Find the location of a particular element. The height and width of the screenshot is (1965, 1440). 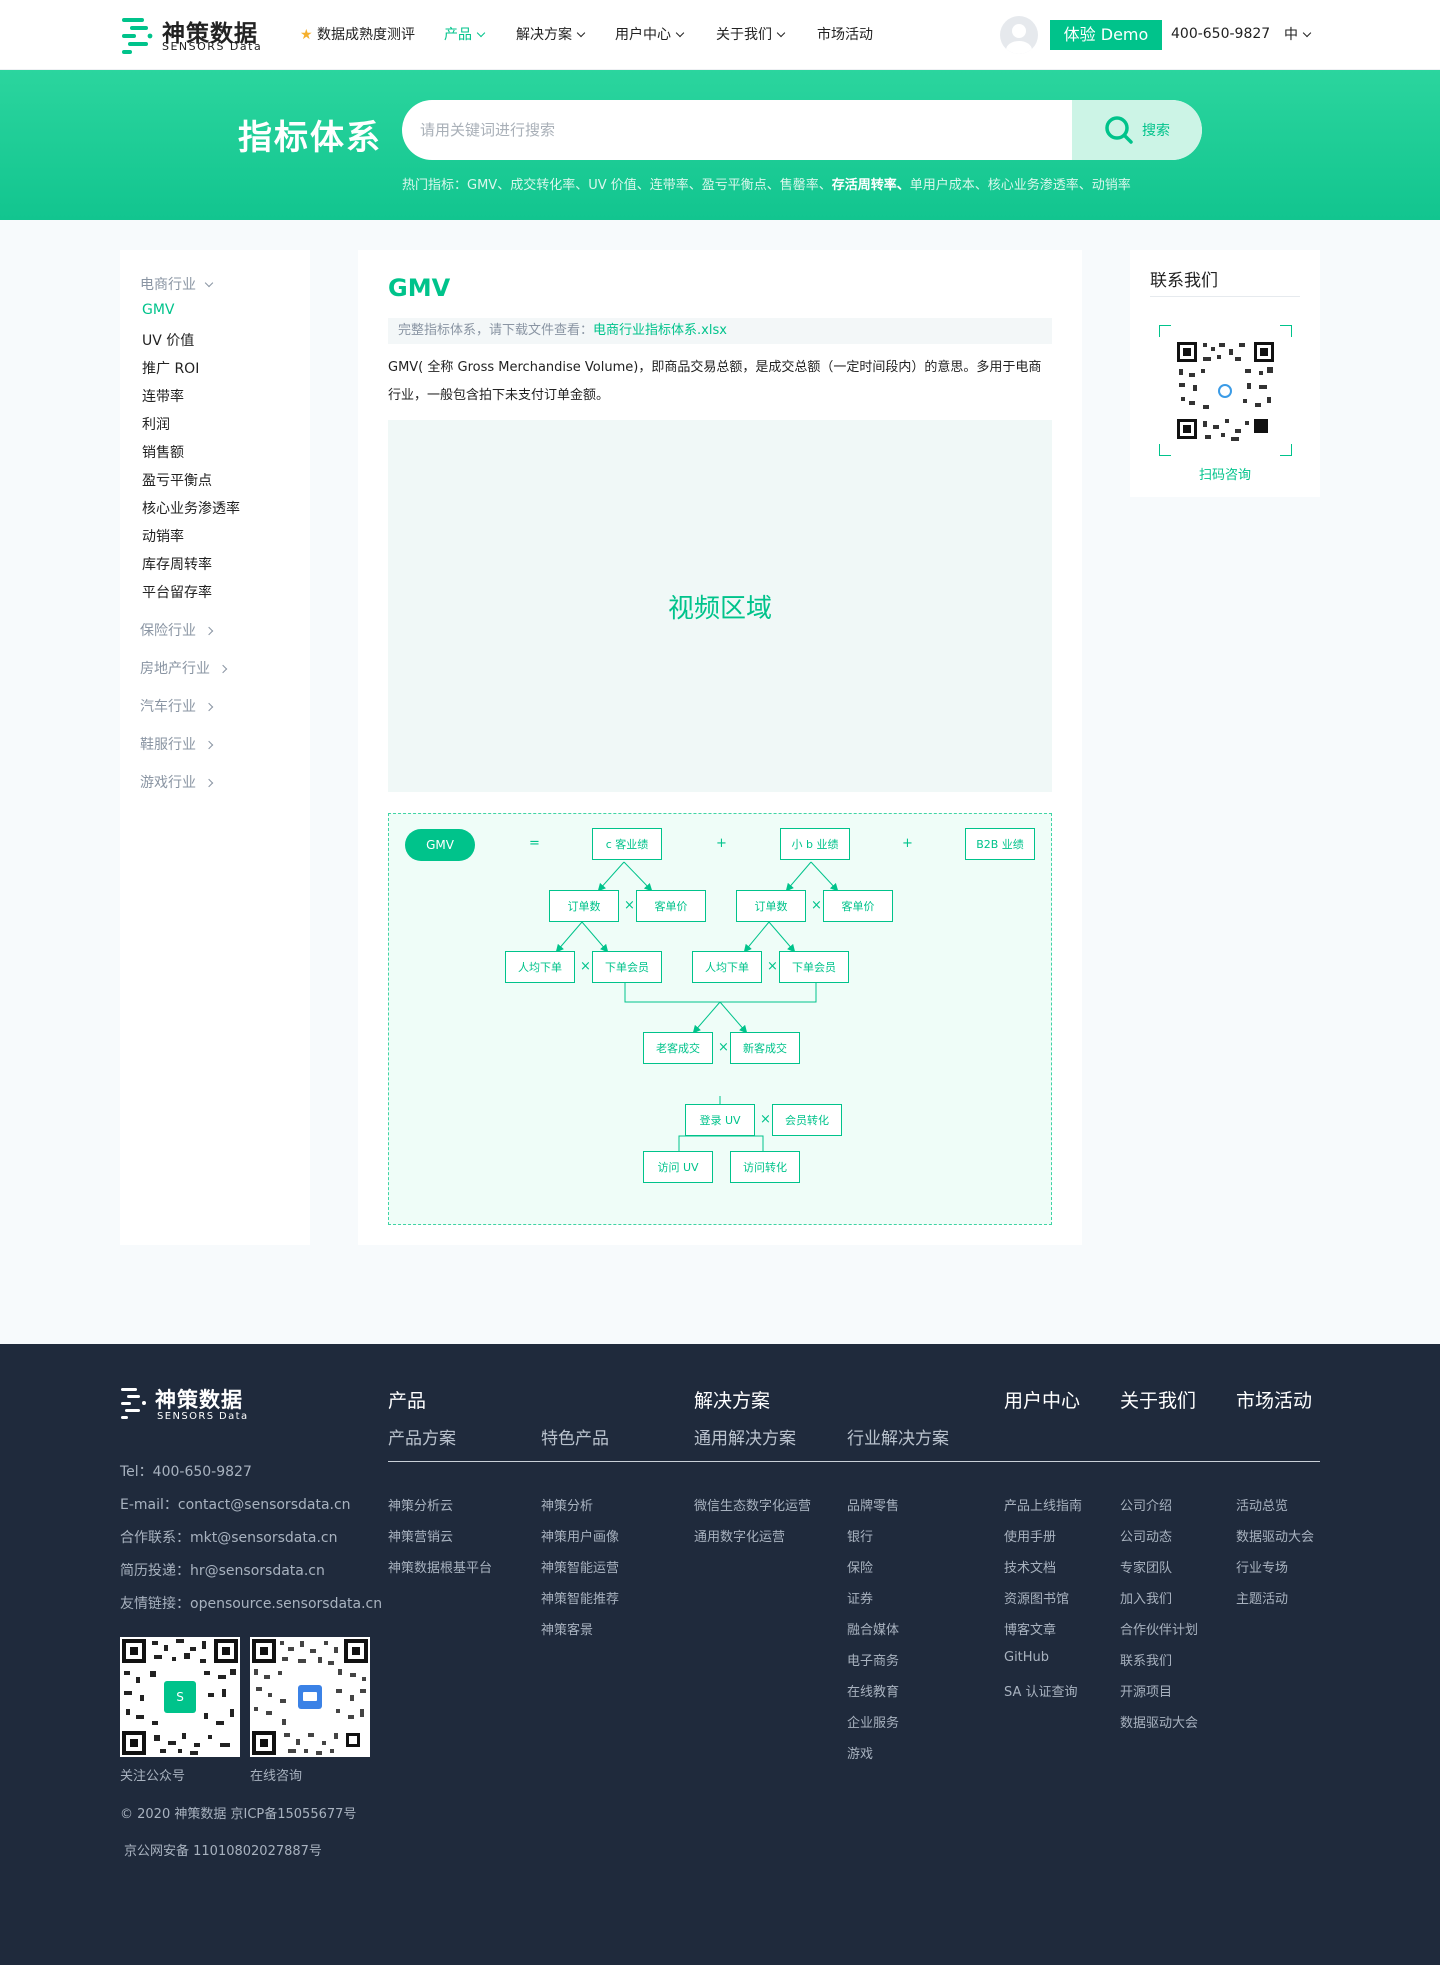

sidebar-item-sales: 销售额 is located at coordinates (163, 452).